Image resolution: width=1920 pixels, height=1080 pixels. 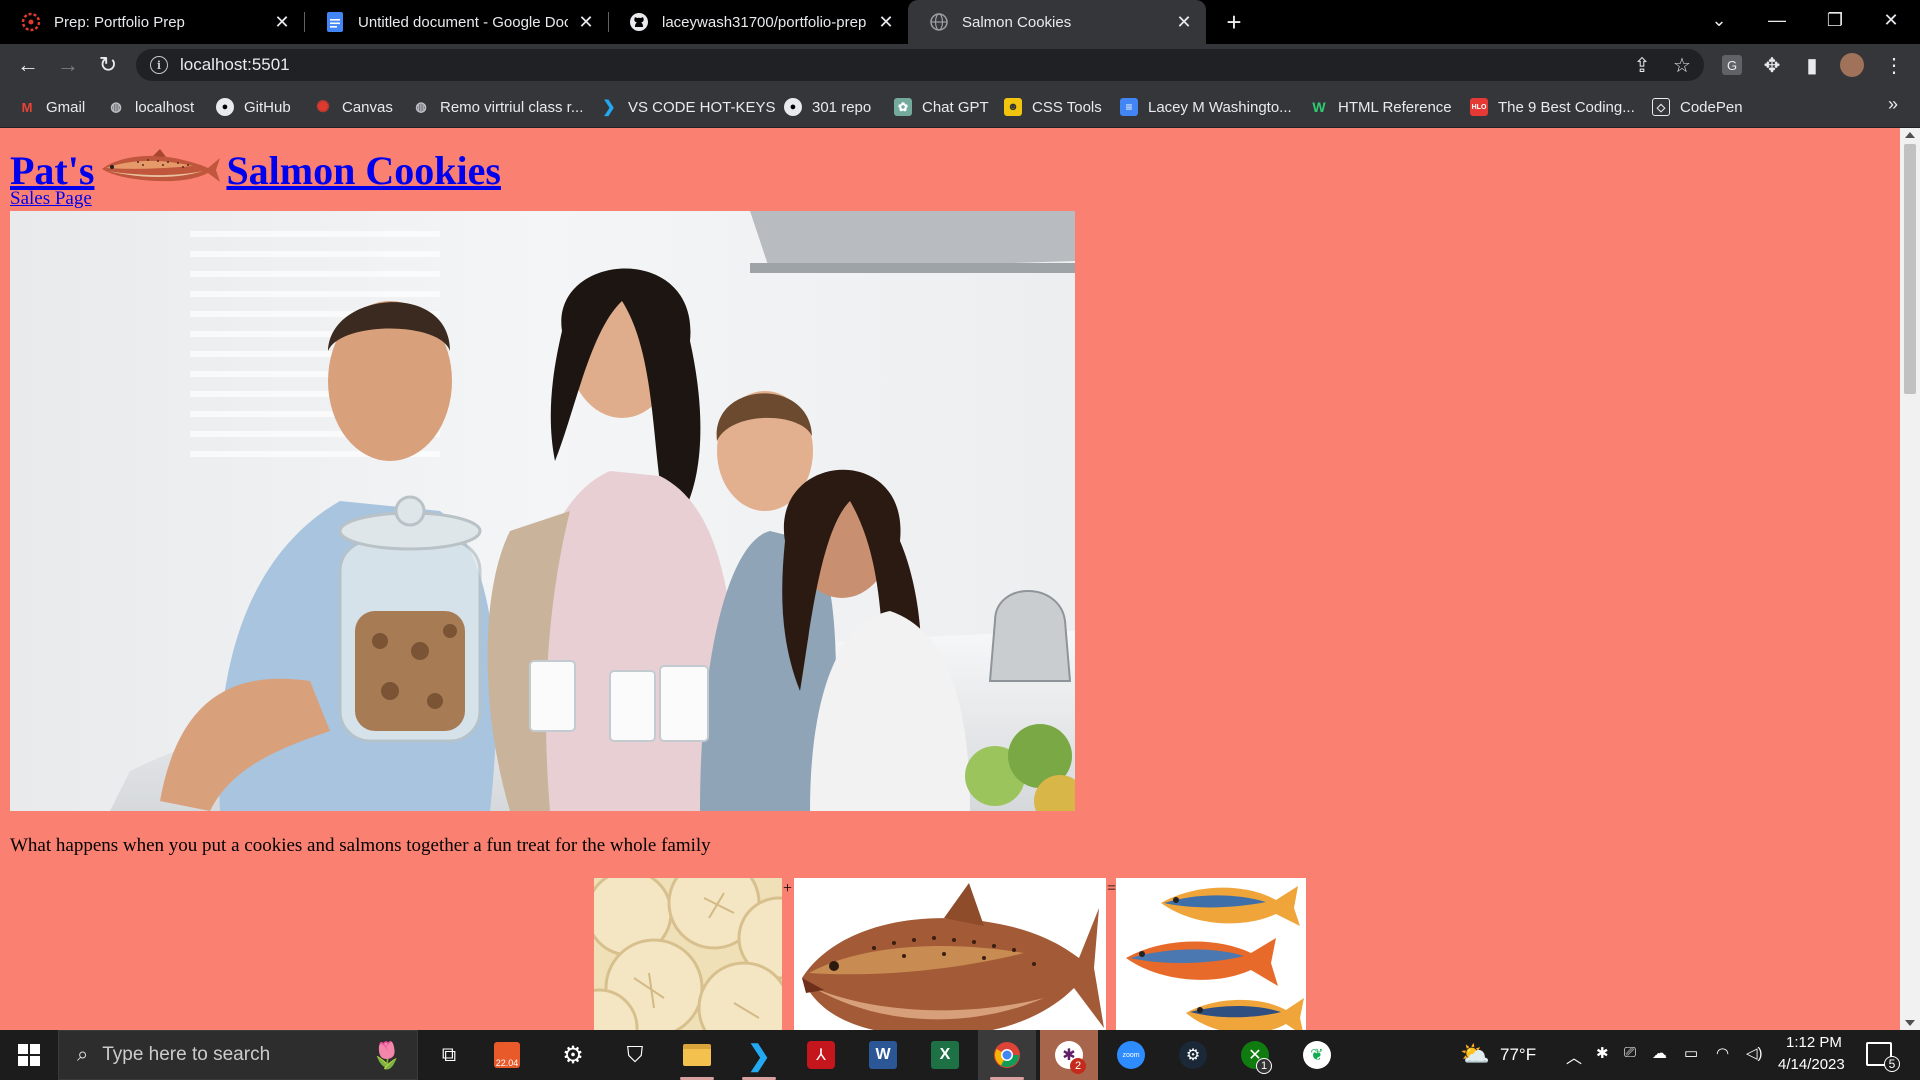 I want to click on close-window-button: ✕, so click(x=1891, y=20).